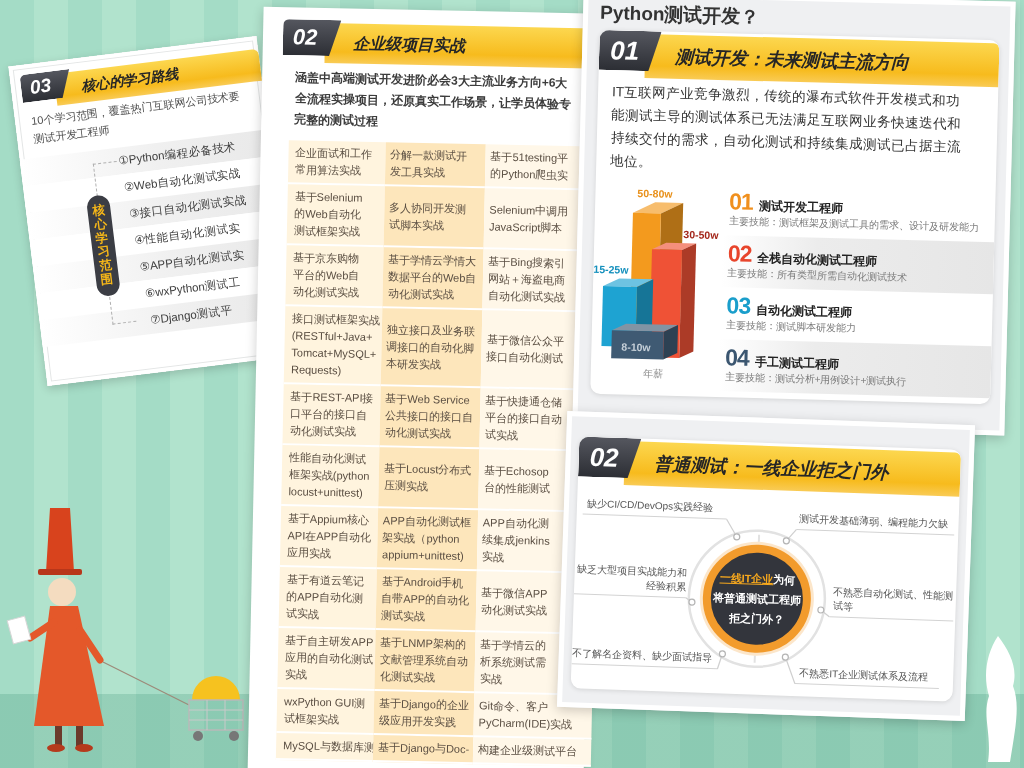  What do you see at coordinates (333, 346) in the screenshot?
I see `table-cell: 接口测试框架实战 (RESTful+Java+ Tomcat+MySQL+ Requests)` at bounding box center [333, 346].